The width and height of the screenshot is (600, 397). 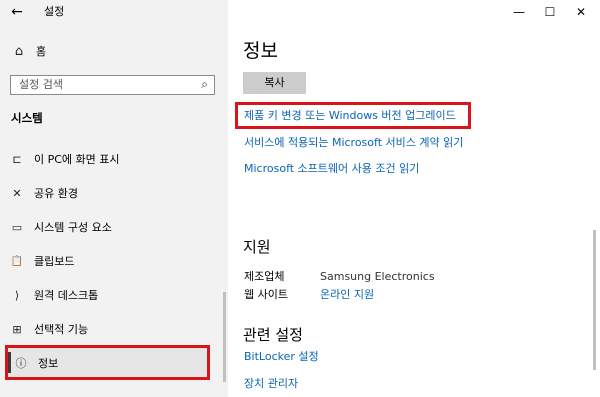 I want to click on sidebar-item-optional-features: ⊞ 선택적 기능, so click(x=110, y=329).